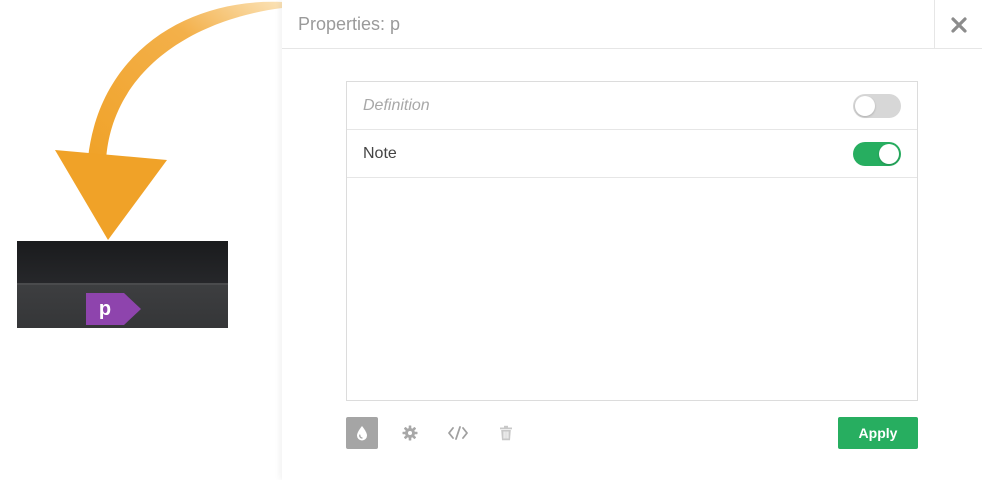  Describe the element at coordinates (380, 153) in the screenshot. I see `option-label-note: Note` at that location.